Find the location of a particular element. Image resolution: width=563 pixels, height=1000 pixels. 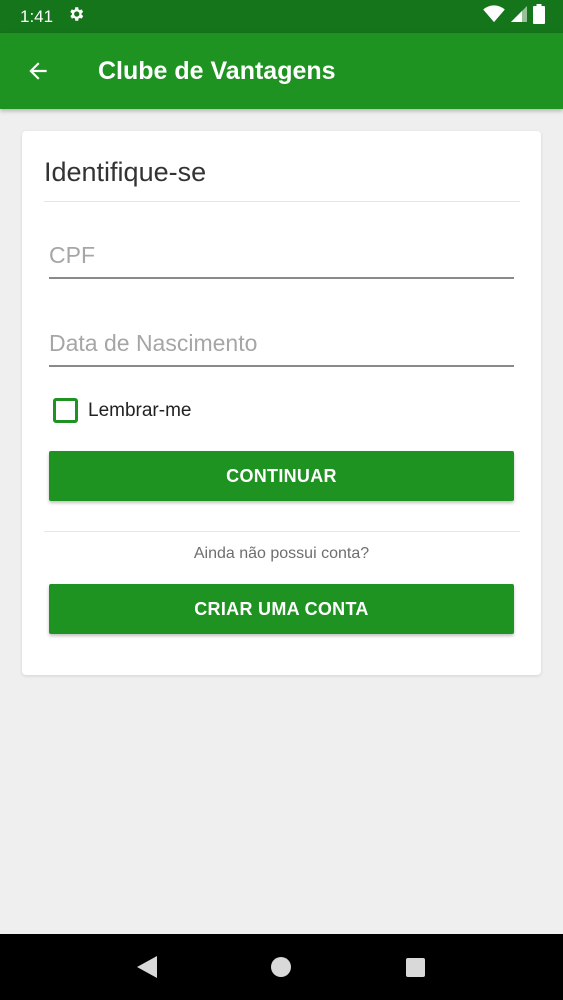

app-bar: Clube de Vantagens is located at coordinates (281, 71).